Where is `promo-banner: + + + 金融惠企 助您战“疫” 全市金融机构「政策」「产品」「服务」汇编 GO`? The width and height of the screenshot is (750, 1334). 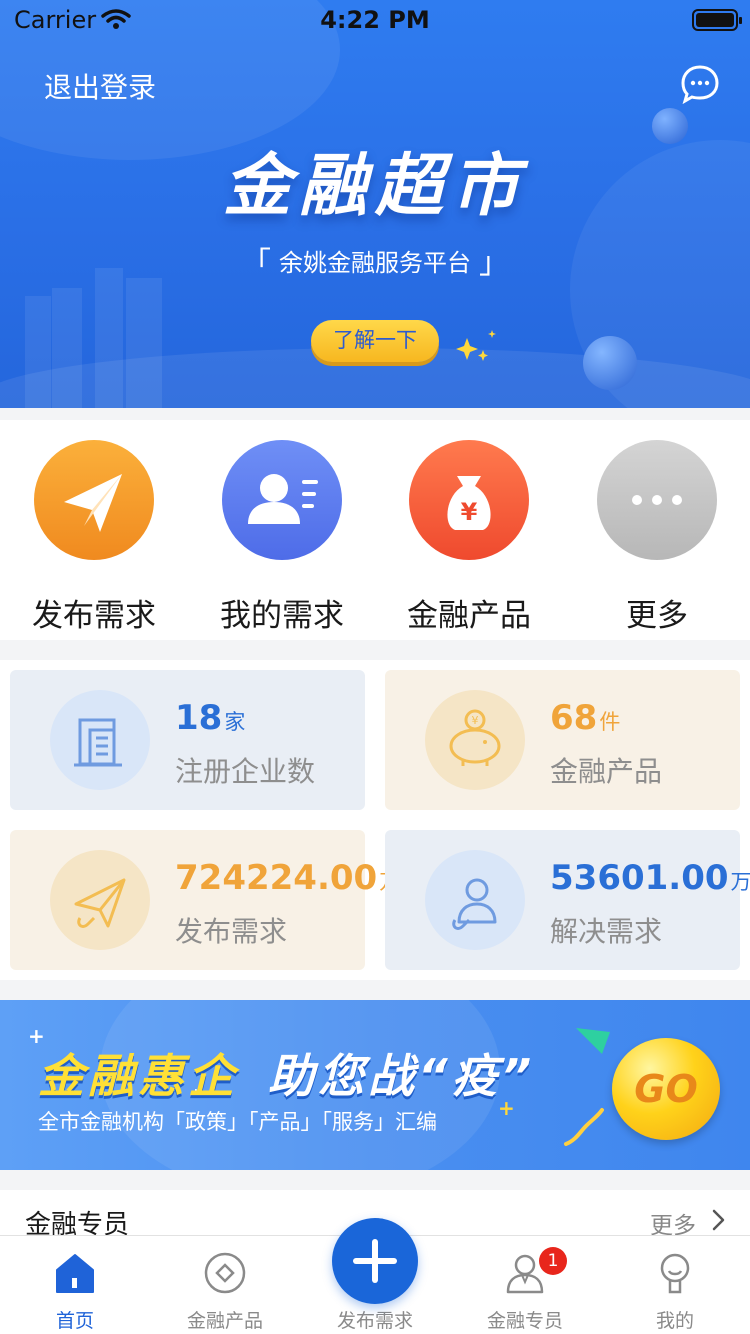
promo-banner: + + + 金融惠企 助您战“疫” 全市金融机构「政策」「产品」「服务」汇编 GO is located at coordinates (375, 1085).